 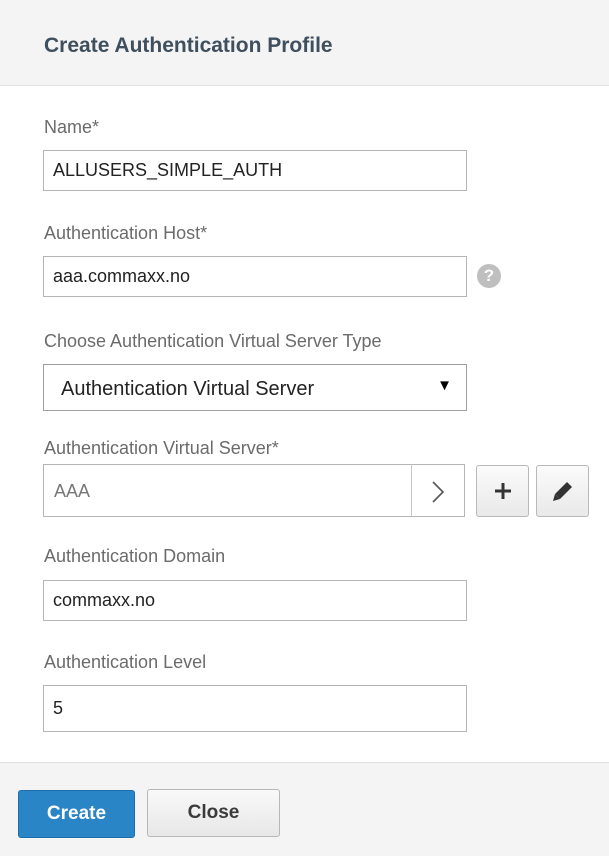 I want to click on virtual-server-value: AAA, so click(x=72, y=491).